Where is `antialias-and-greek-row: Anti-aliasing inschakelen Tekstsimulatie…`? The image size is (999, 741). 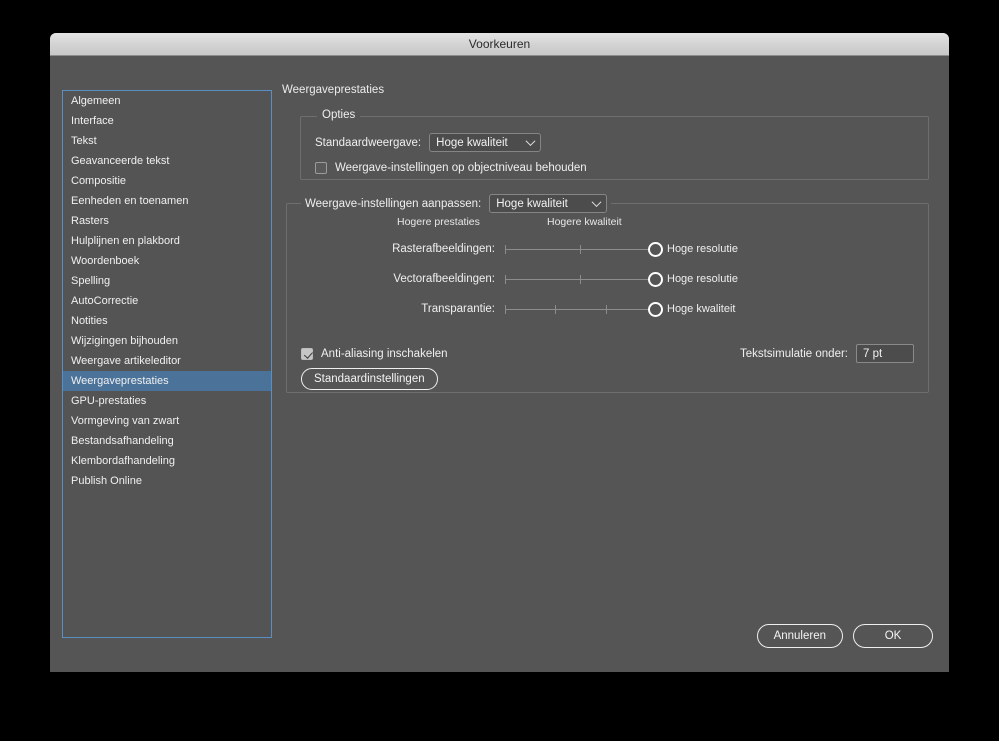
antialias-and-greek-row: Anti-aliasing inschakelen Tekstsimulatie… is located at coordinates (607, 353).